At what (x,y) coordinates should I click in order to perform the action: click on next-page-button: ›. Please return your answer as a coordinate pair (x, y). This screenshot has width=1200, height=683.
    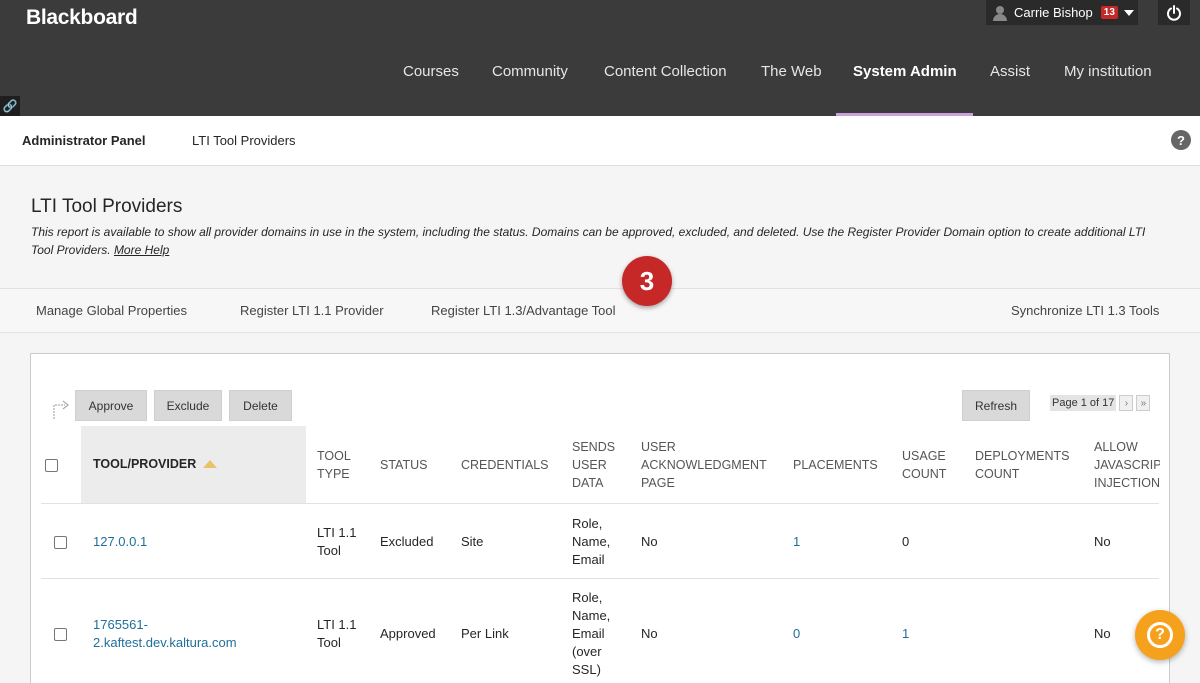
    Looking at the image, I should click on (1126, 403).